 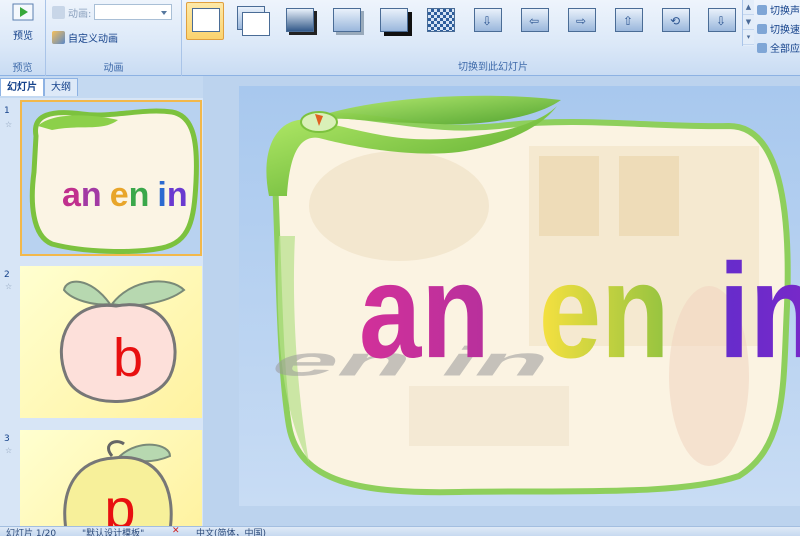 I want to click on transition-wipe-right-thumb: ⇨, so click(x=581, y=21).